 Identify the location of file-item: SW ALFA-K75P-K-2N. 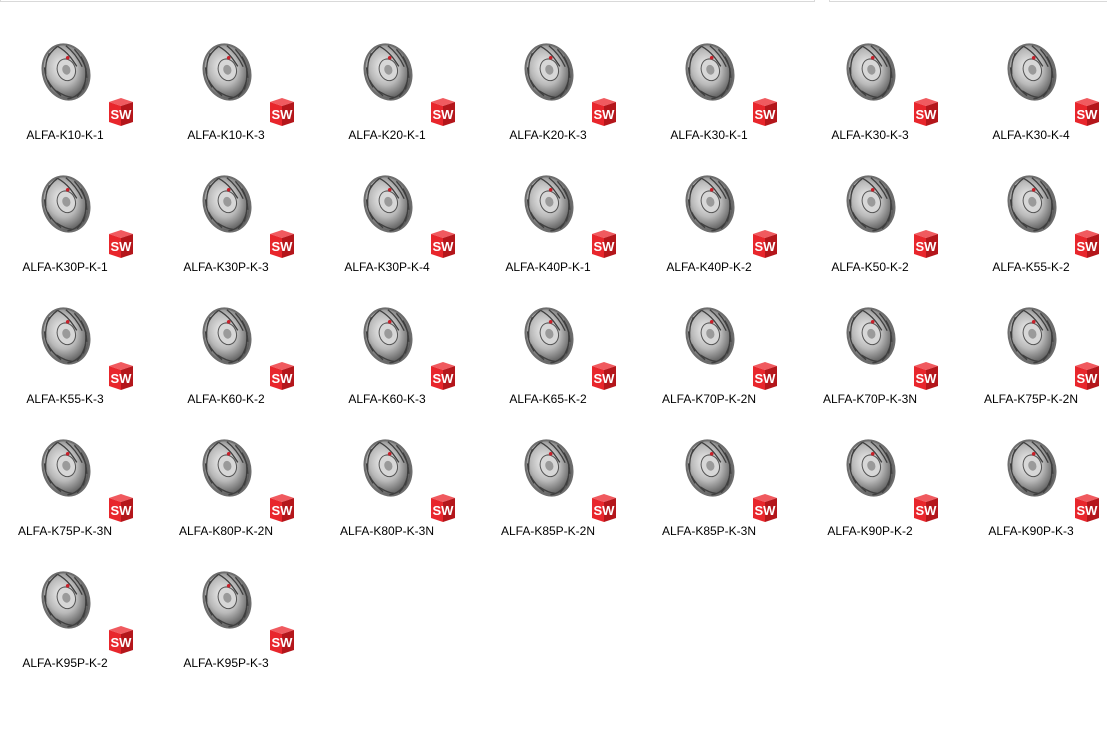
(1036, 335).